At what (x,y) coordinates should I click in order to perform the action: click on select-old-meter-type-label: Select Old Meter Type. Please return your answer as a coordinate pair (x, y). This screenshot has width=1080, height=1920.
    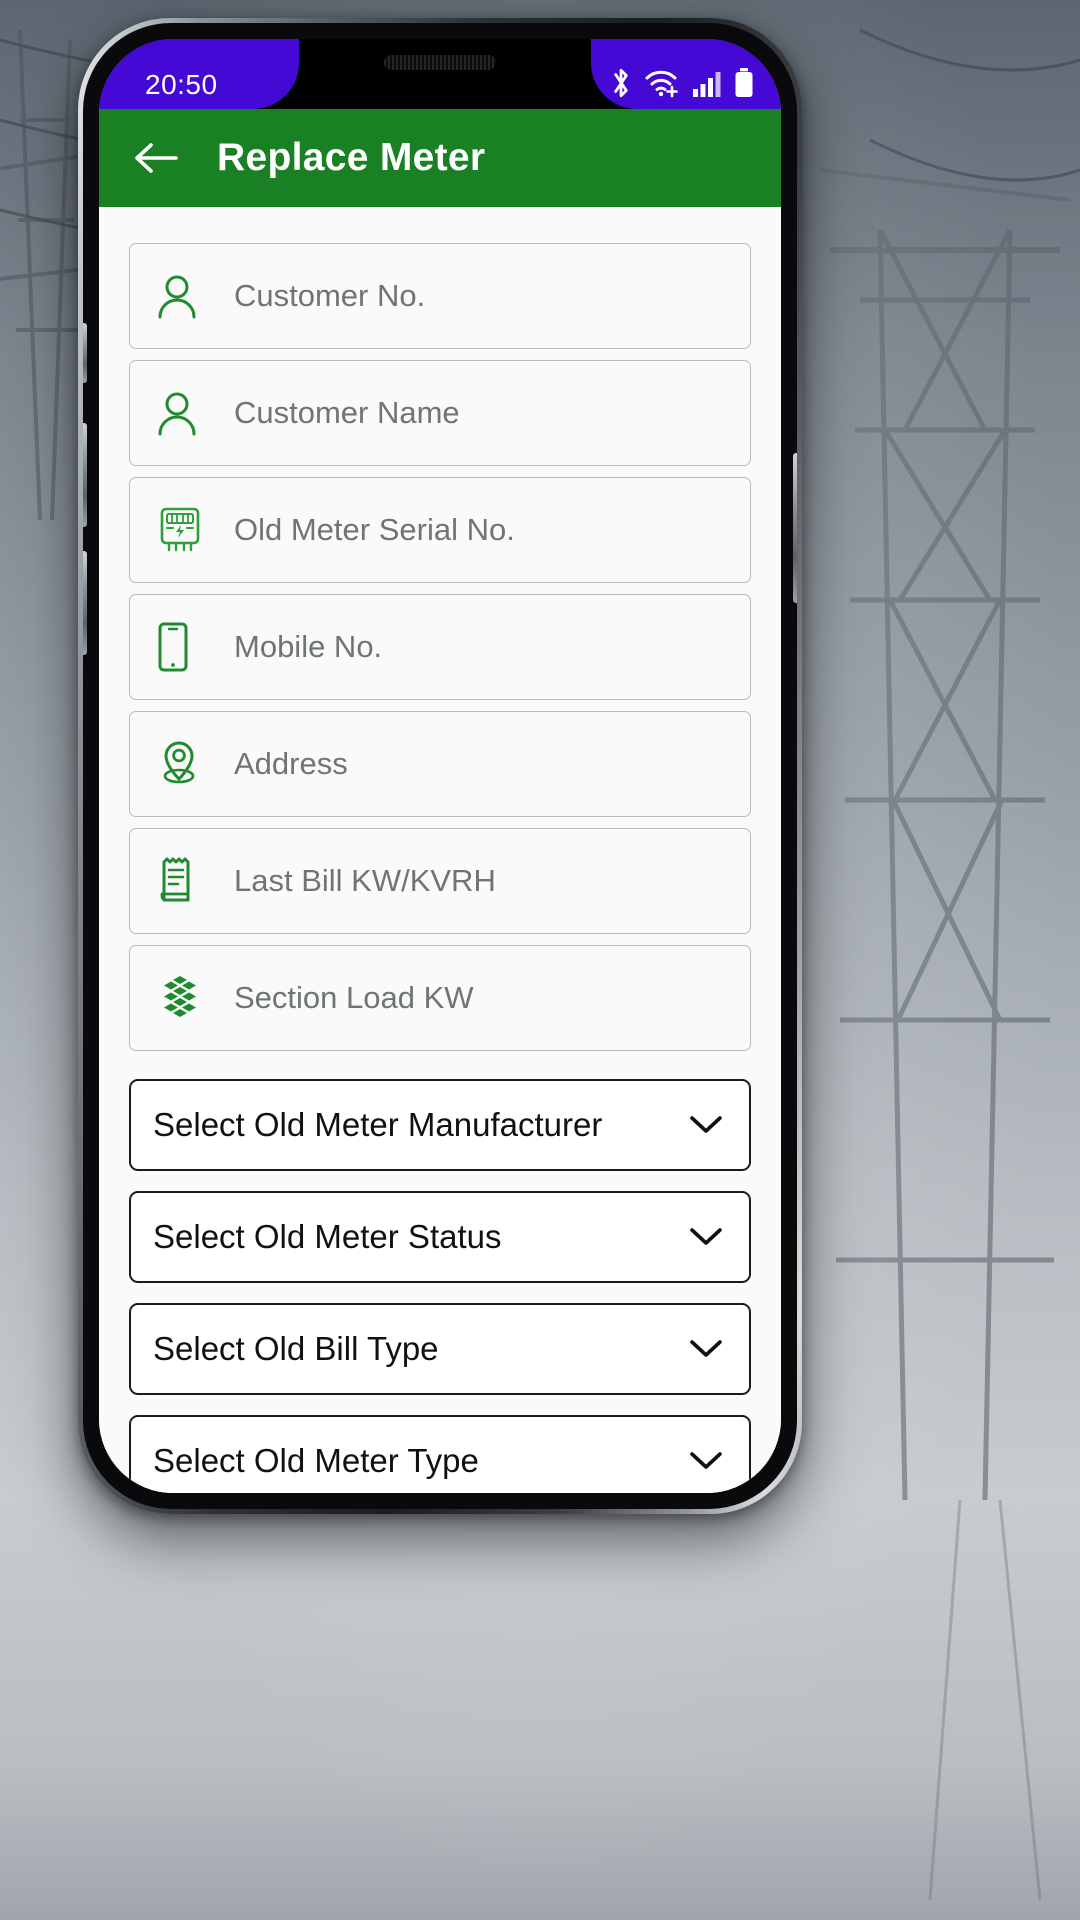
    Looking at the image, I should click on (316, 1460).